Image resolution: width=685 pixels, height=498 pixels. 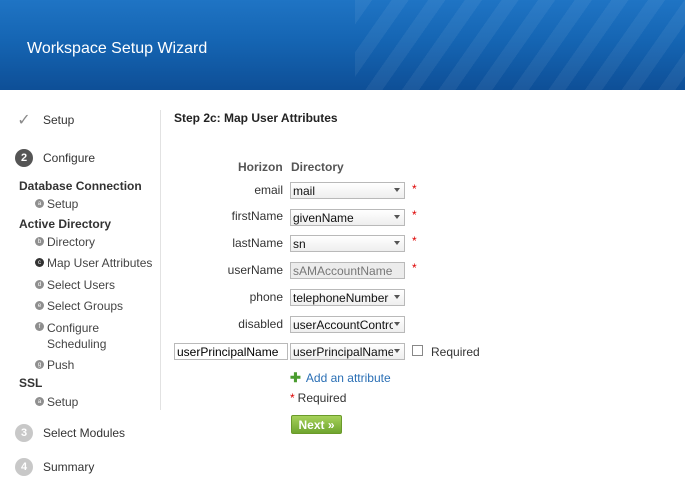 I want to click on select-value: telephoneNumber, so click(x=341, y=298).